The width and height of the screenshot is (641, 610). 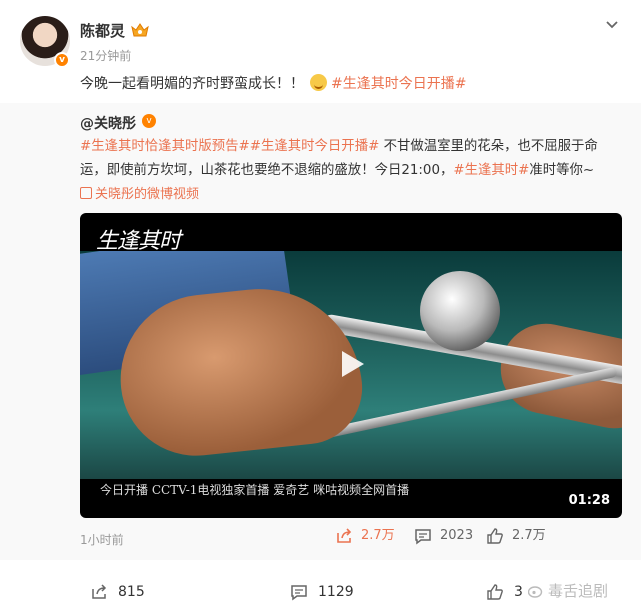 What do you see at coordinates (518, 592) in the screenshot?
I see `like-count: 3` at bounding box center [518, 592].